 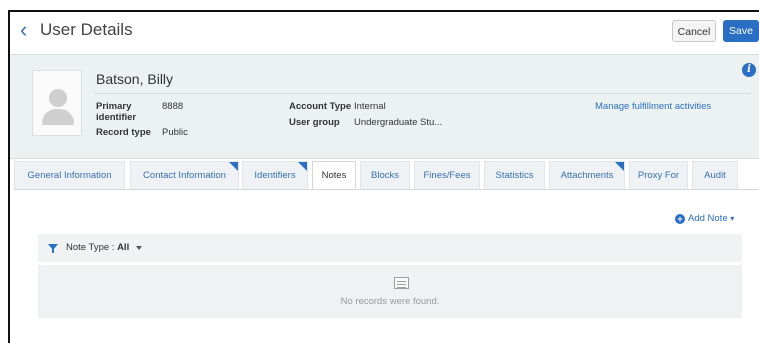 I want to click on cancel-button: Cancel, so click(x=694, y=31).